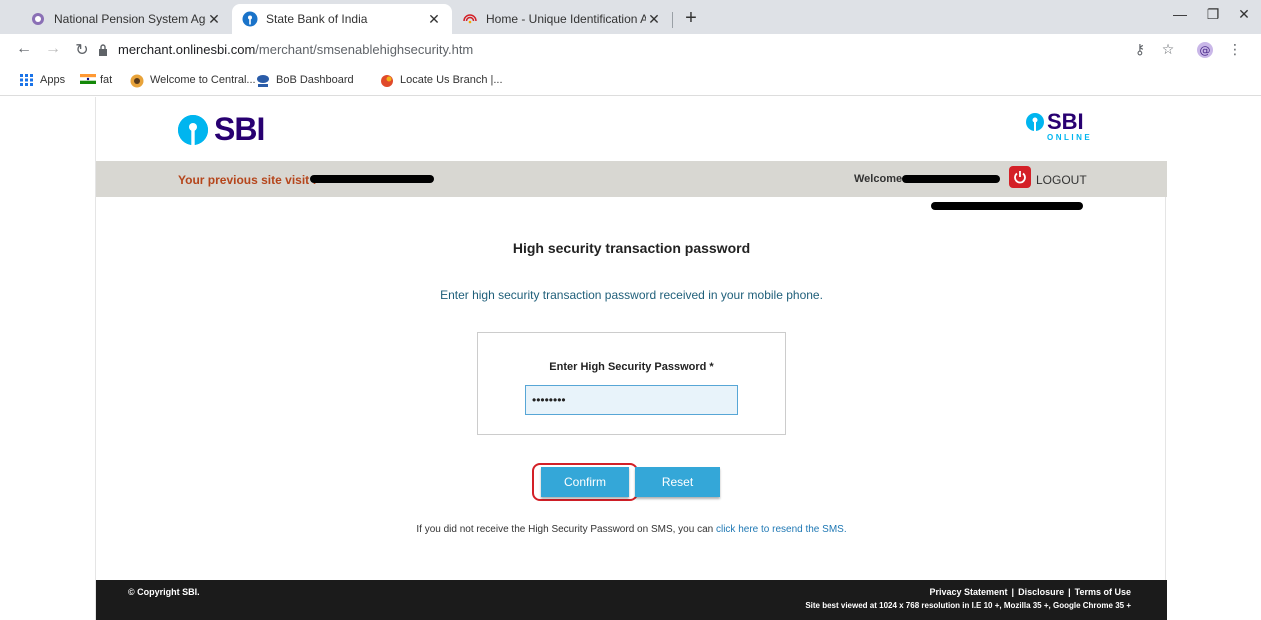 The image size is (1261, 620). Describe the element at coordinates (631, 400) in the screenshot. I see `high-security-password-input: ••••••••` at that location.